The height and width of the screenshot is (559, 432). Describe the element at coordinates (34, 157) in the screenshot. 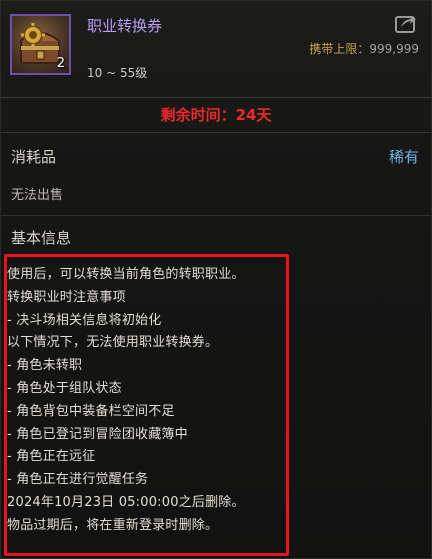

I see `item-category: 消耗品` at that location.